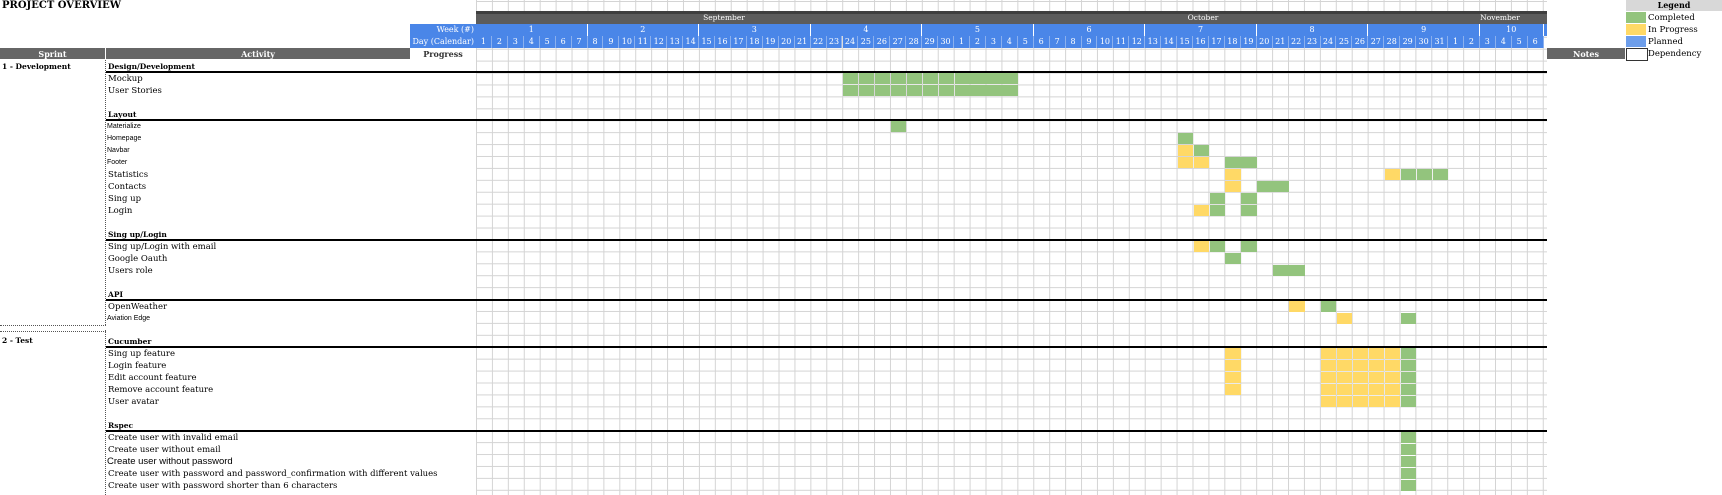 This screenshot has width=1722, height=495. What do you see at coordinates (443, 30) in the screenshot?
I see `week-row-label: Week (#)` at bounding box center [443, 30].